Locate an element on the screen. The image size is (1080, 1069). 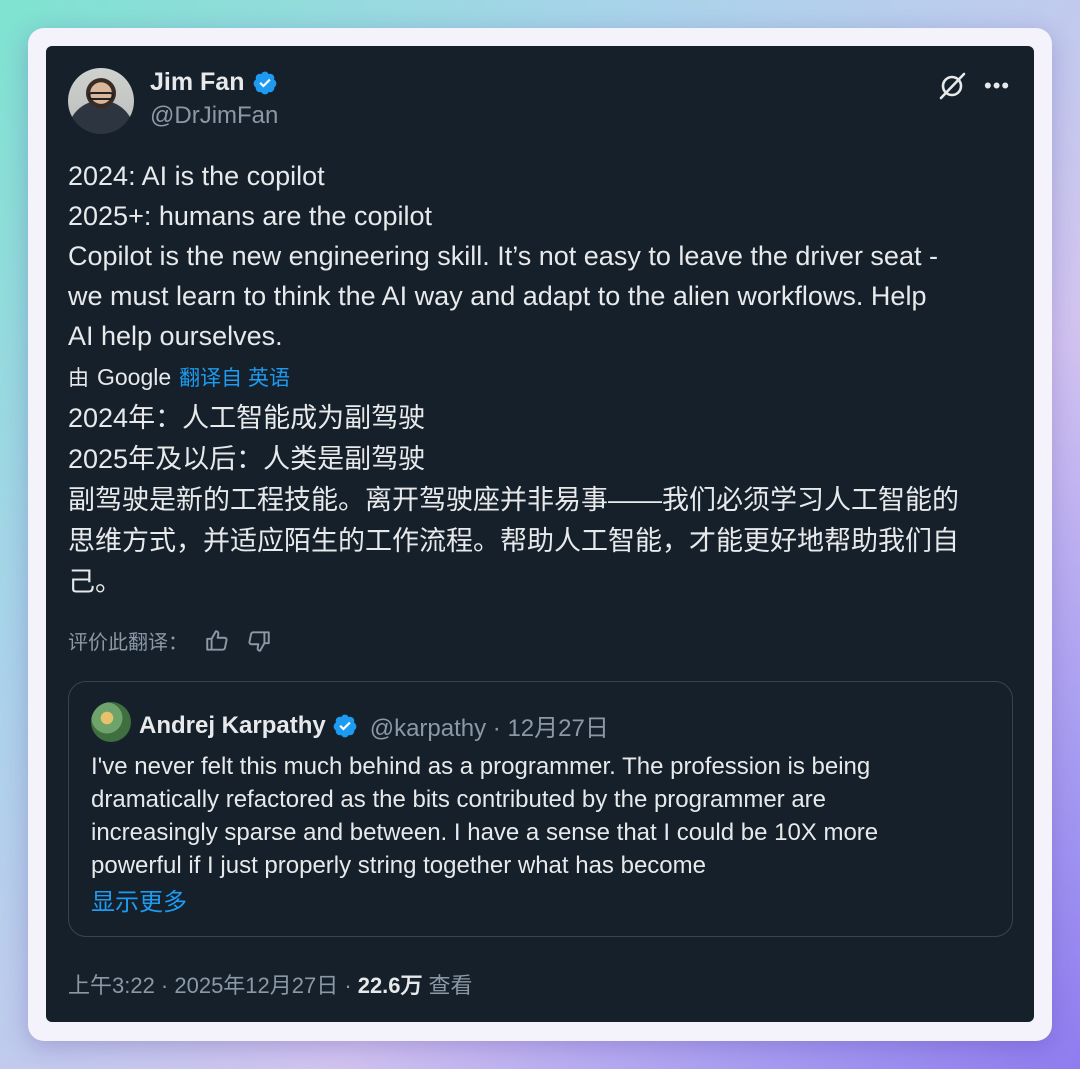
author-name-row: Jim Fan is located at coordinates (214, 82).